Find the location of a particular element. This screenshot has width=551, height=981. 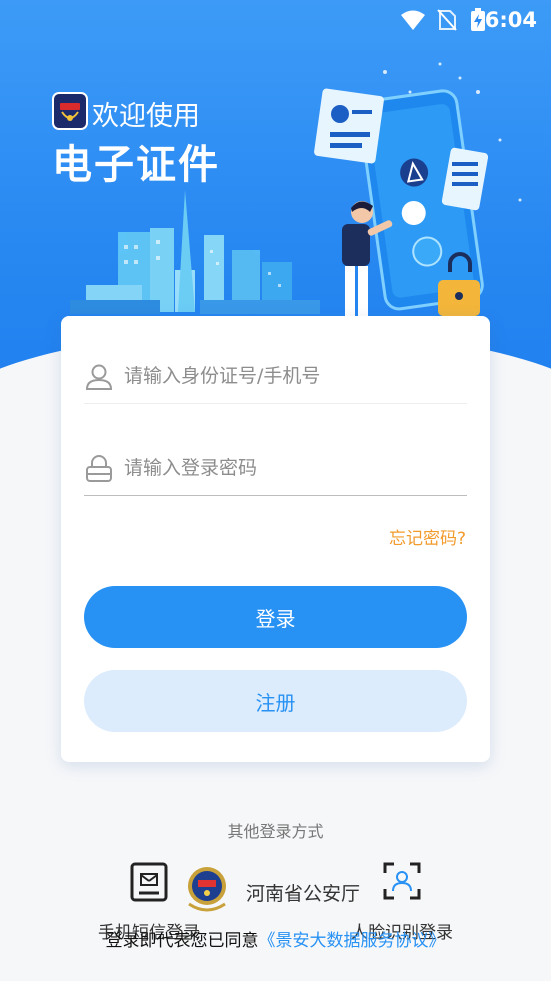

password-field is located at coordinates (275, 470).